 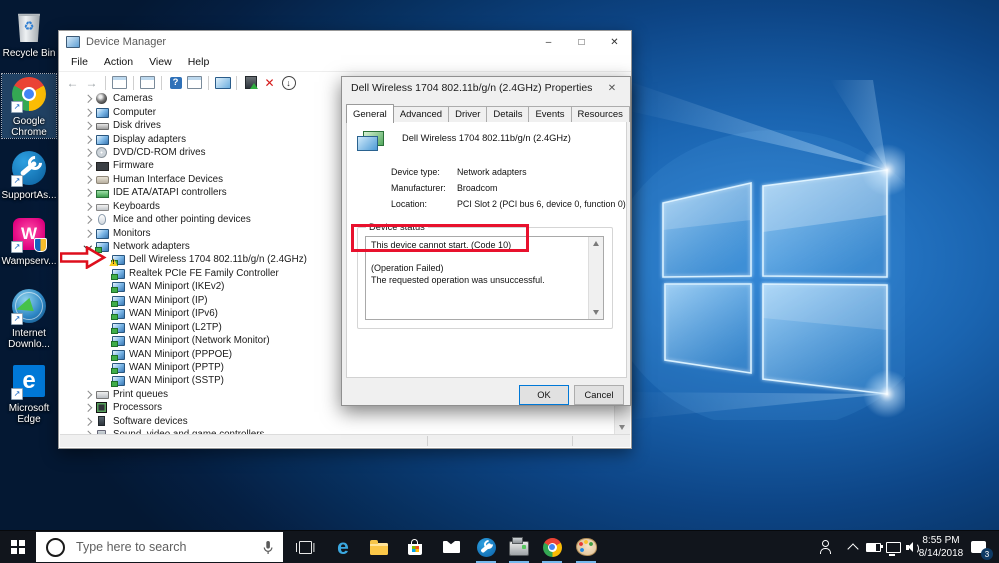 I want to click on tab-resources: Resources, so click(x=600, y=114).